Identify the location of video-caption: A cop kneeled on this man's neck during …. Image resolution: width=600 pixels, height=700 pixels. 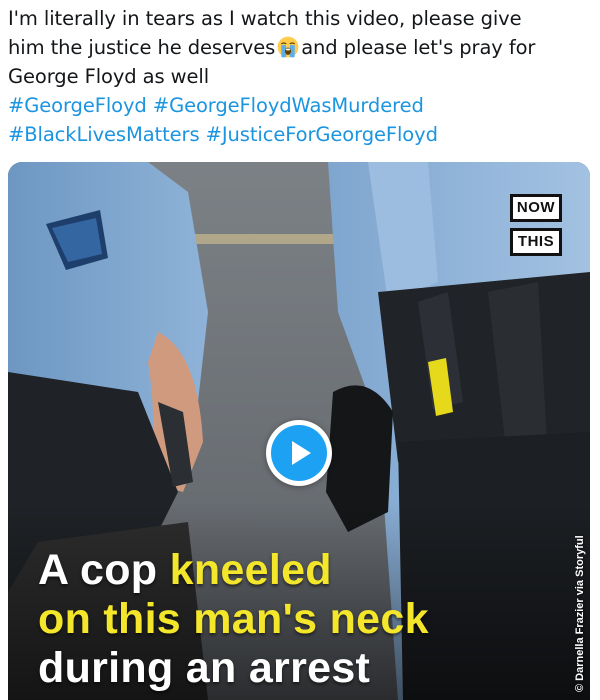
(233, 619).